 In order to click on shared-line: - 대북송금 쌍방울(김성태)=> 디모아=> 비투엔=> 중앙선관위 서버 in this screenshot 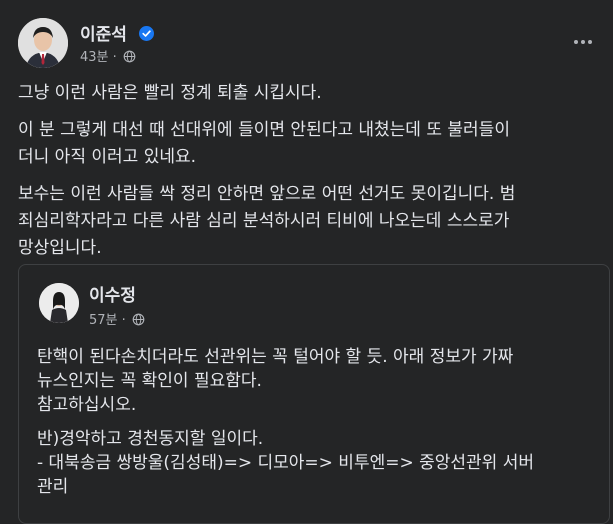, I will do `click(286, 463)`.